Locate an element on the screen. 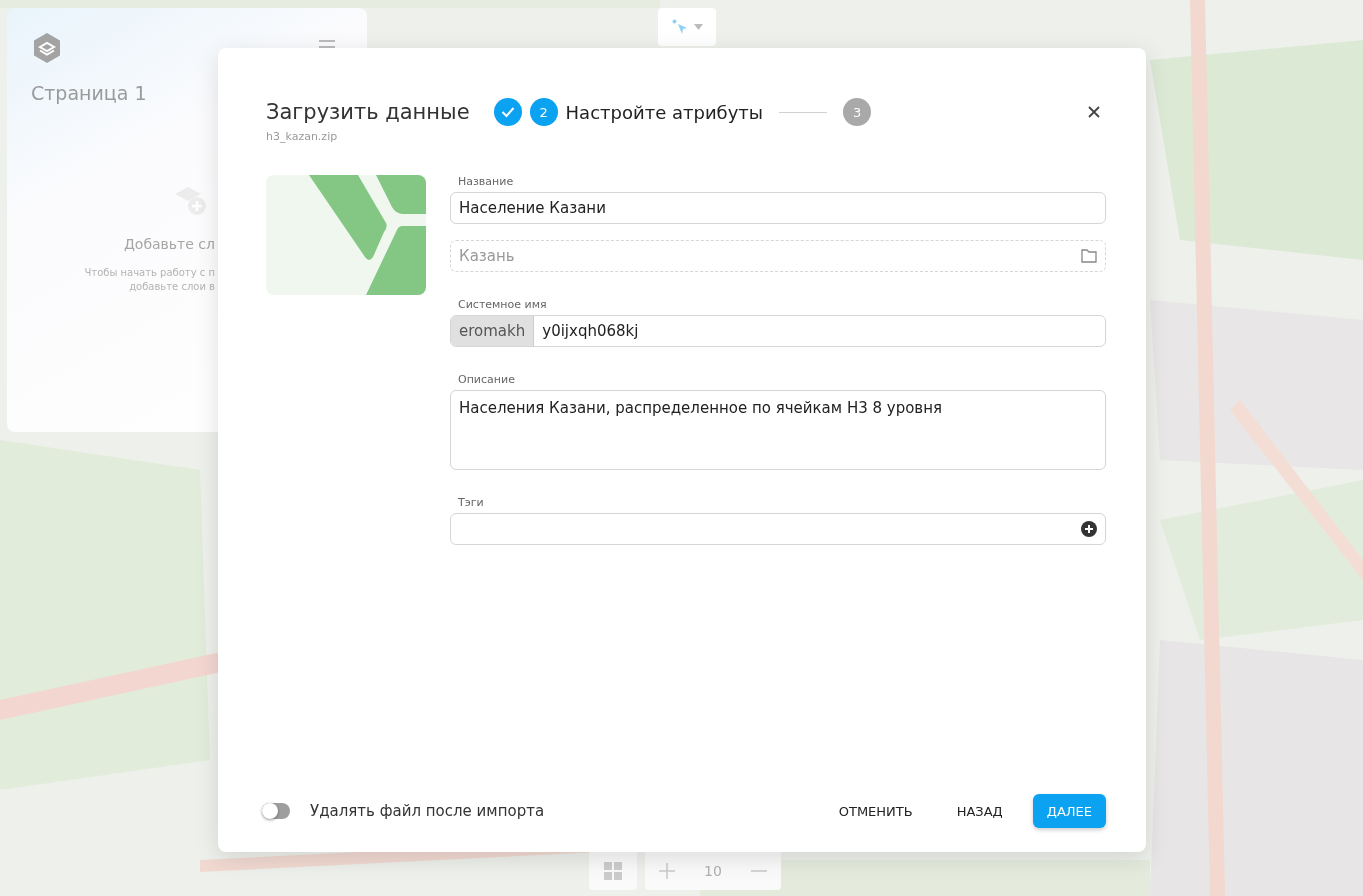  name-field: Население Казани is located at coordinates (778, 208).